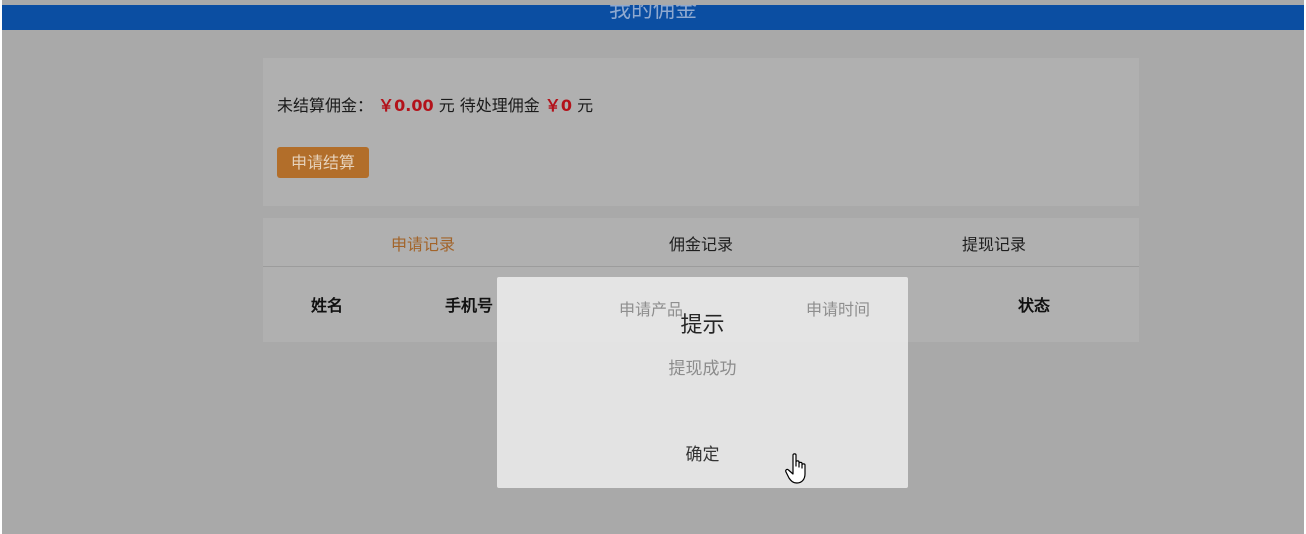  What do you see at coordinates (325, 105) in the screenshot?
I see `unsettled-label: 未结算佣金：` at bounding box center [325, 105].